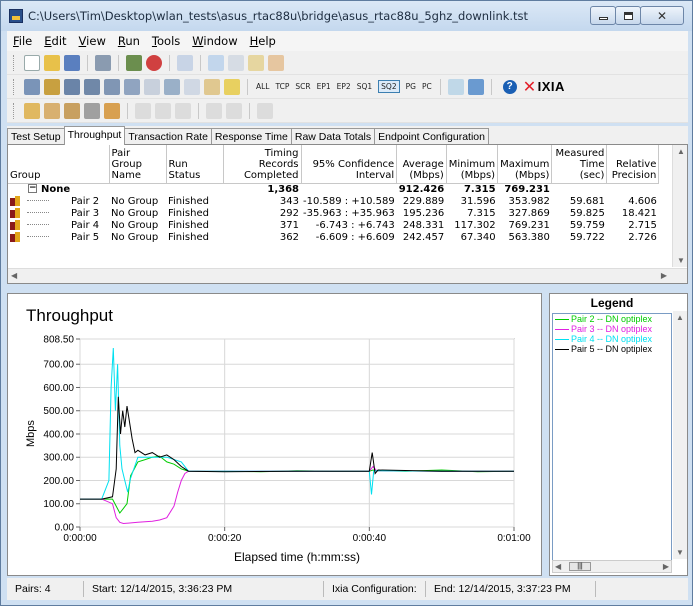 This screenshot has width=693, height=606. What do you see at coordinates (232, 86) in the screenshot?
I see `sort-icon` at bounding box center [232, 86].